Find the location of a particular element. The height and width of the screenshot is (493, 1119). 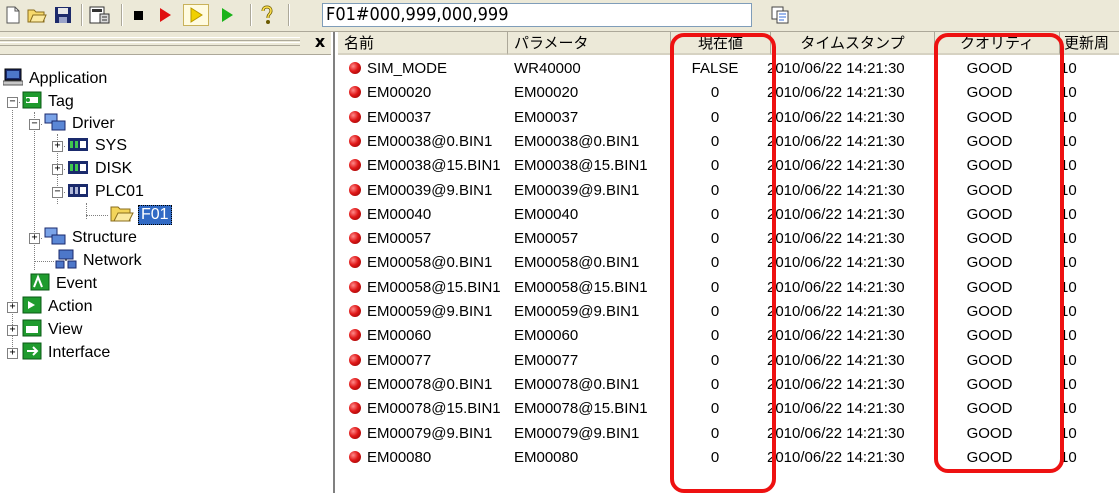

tree-node-label: Interface is located at coordinates (79, 352).